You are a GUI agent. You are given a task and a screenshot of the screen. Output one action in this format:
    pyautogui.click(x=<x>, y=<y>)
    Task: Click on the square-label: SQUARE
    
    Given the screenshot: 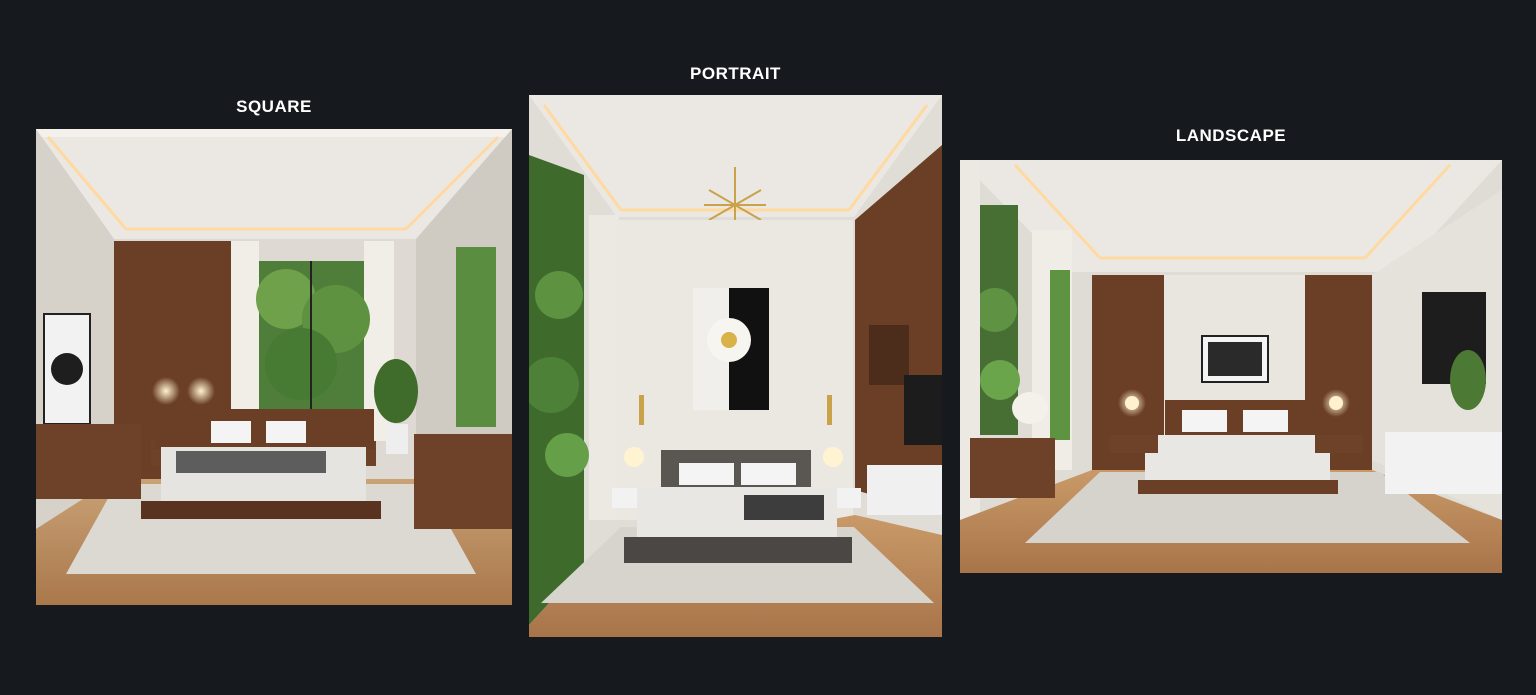 What is the action you would take?
    pyautogui.click(x=274, y=106)
    